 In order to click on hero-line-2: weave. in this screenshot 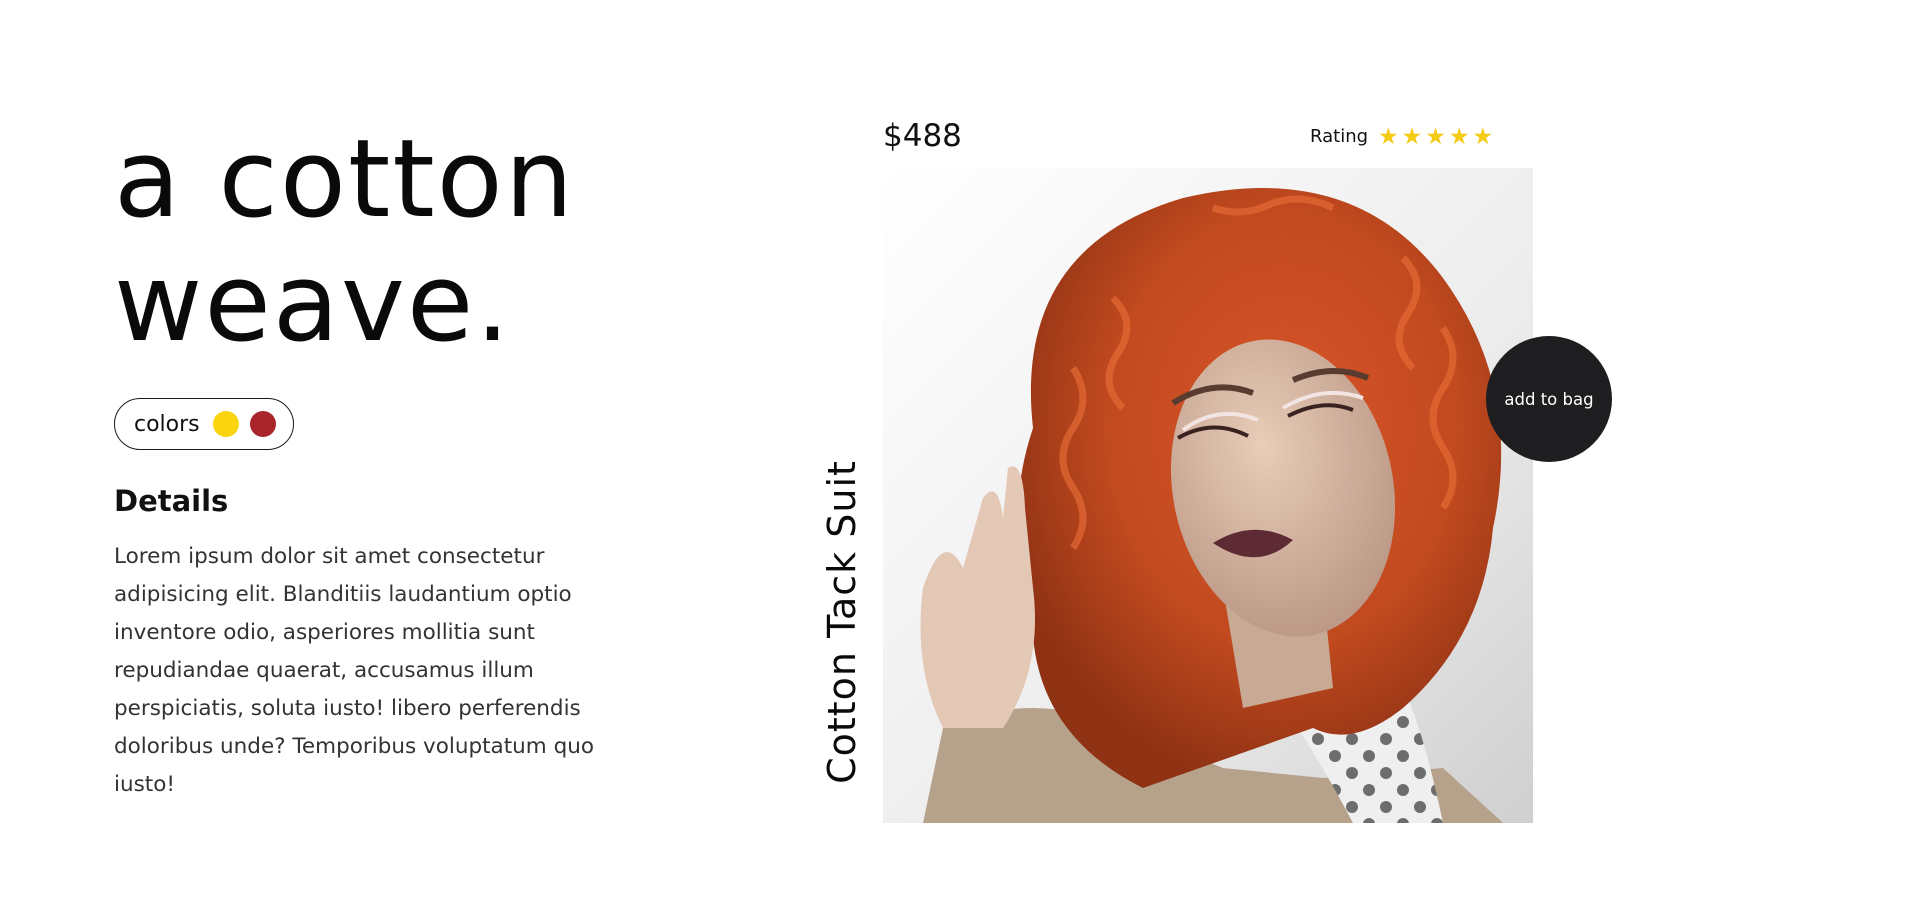, I will do `click(313, 303)`.